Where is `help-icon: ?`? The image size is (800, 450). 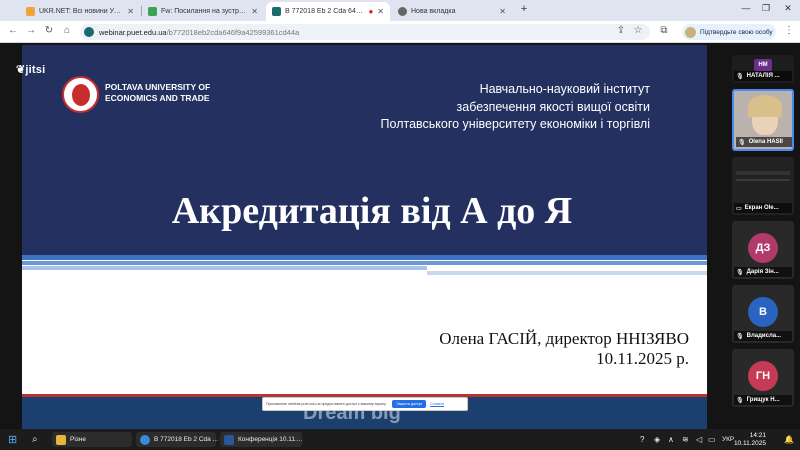 help-icon: ? is located at coordinates (642, 439).